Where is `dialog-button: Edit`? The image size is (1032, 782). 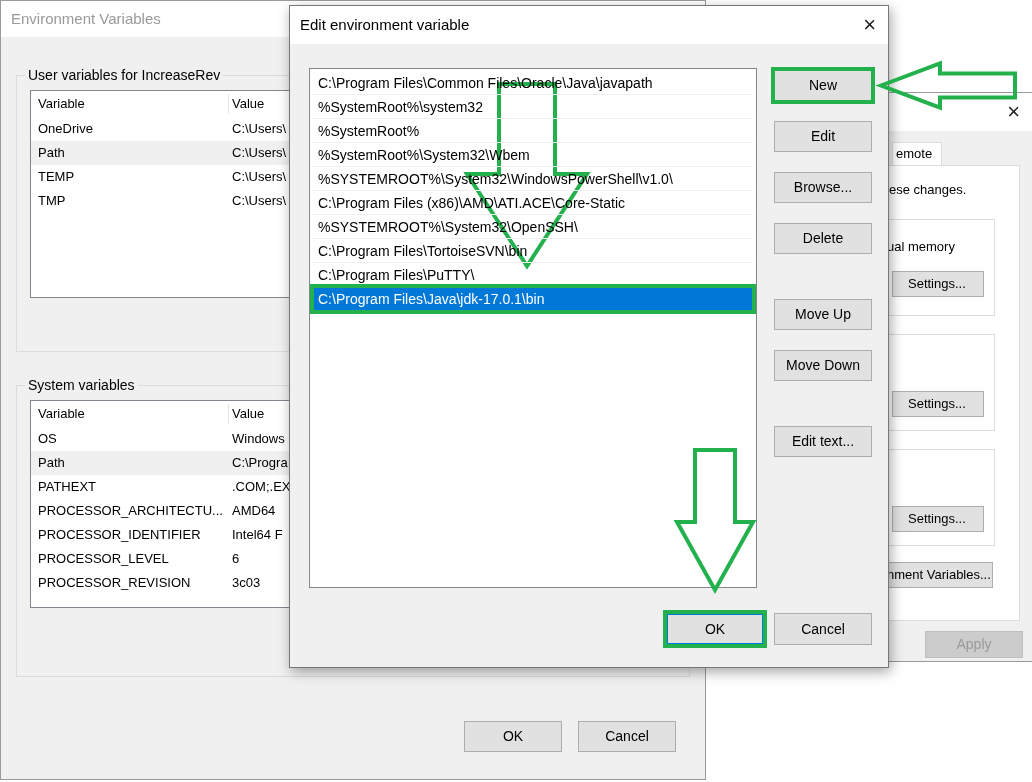 dialog-button: Edit is located at coordinates (823, 136).